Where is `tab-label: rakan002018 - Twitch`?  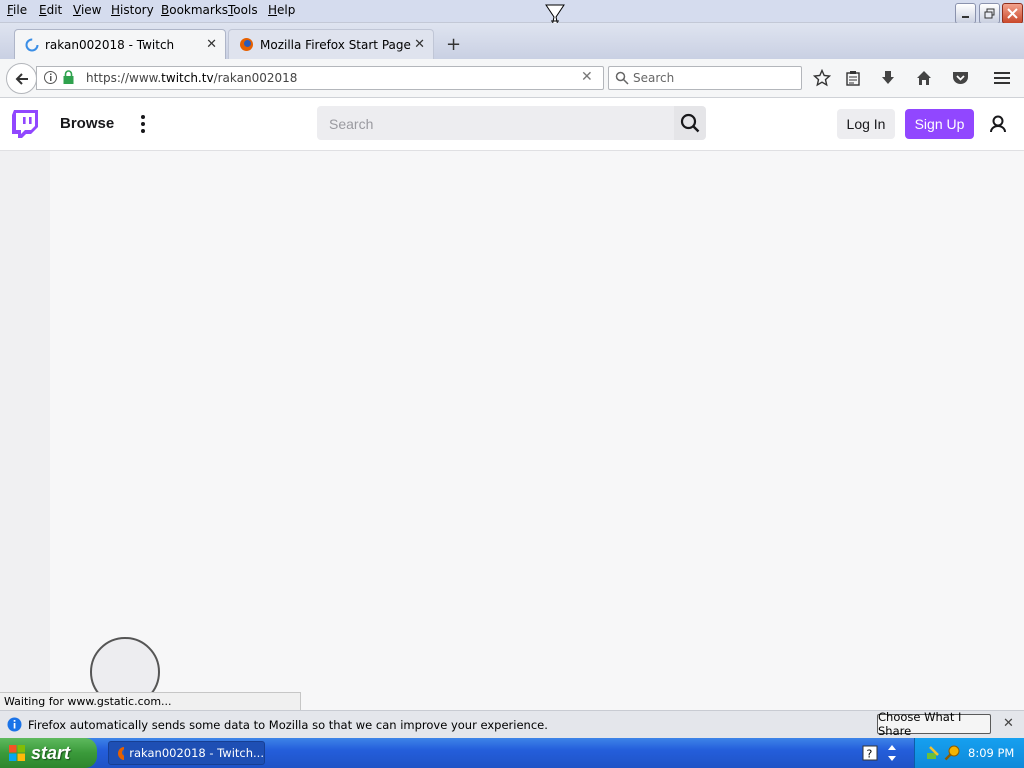
tab-label: rakan002018 - Twitch is located at coordinates (110, 44).